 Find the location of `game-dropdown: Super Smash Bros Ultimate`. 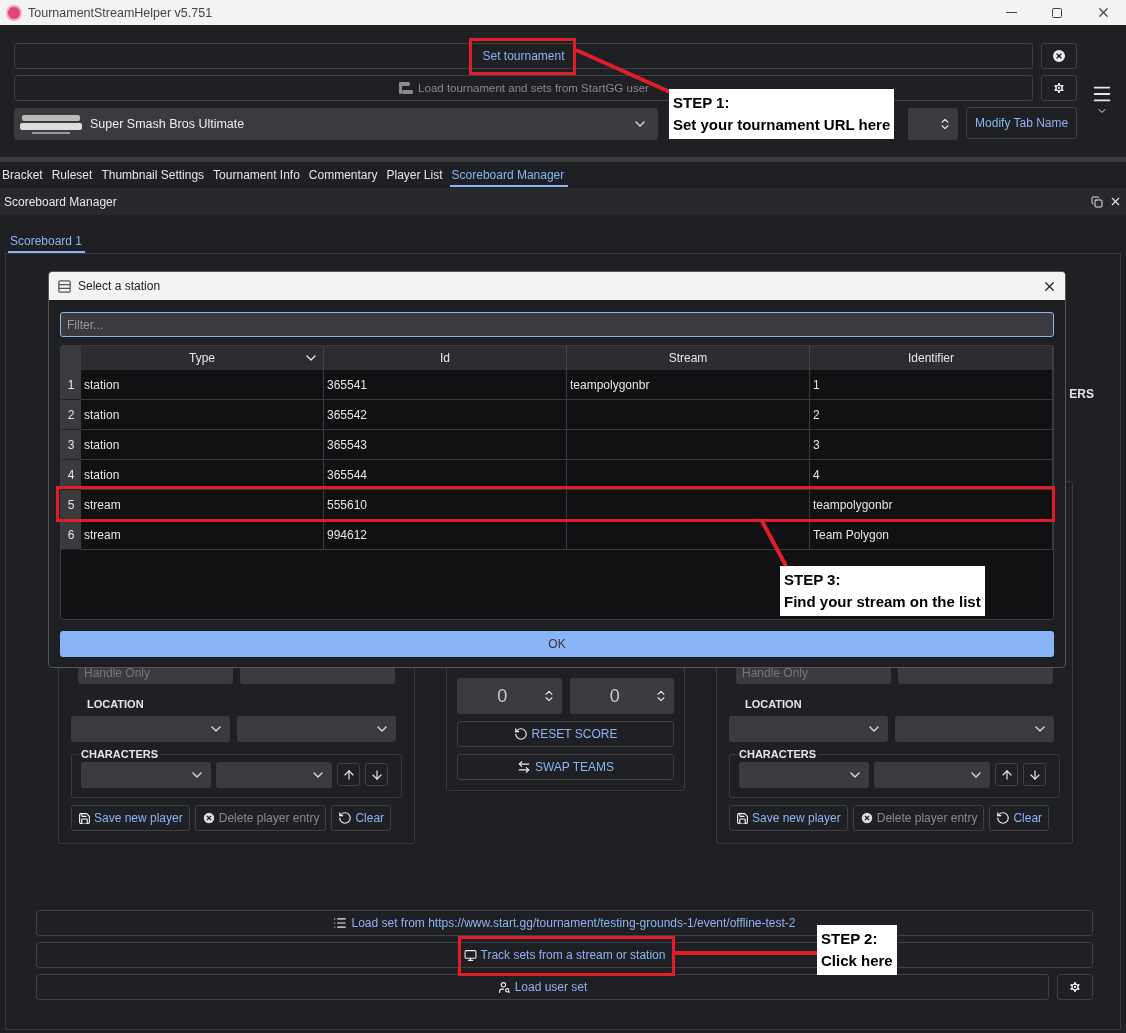

game-dropdown: Super Smash Bros Ultimate is located at coordinates (336, 124).